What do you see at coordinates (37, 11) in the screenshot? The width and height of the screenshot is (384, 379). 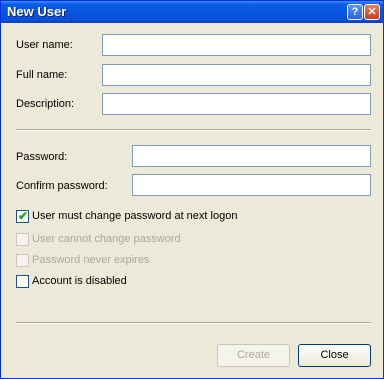 I see `window-title: New User` at bounding box center [37, 11].